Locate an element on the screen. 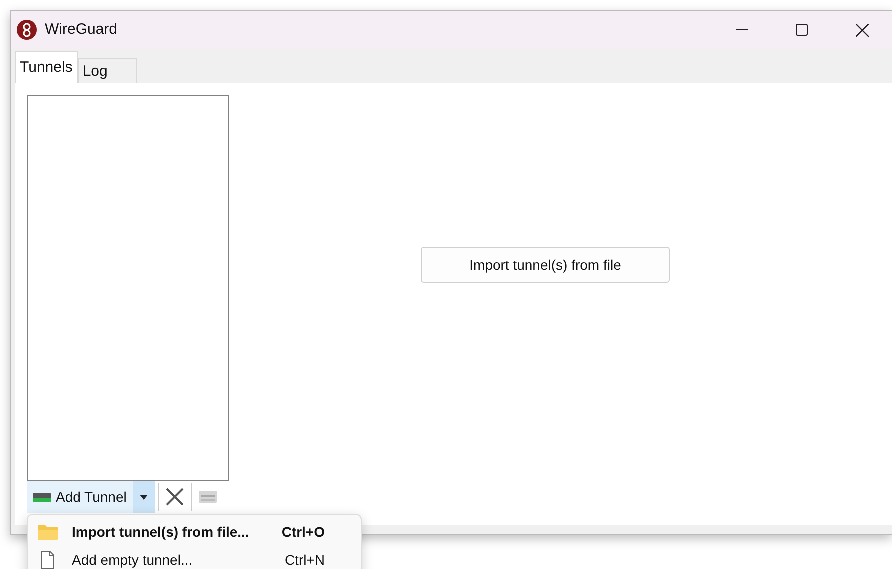 This screenshot has width=892, height=569. import-button: Import tunnel(s) from file is located at coordinates (545, 265).